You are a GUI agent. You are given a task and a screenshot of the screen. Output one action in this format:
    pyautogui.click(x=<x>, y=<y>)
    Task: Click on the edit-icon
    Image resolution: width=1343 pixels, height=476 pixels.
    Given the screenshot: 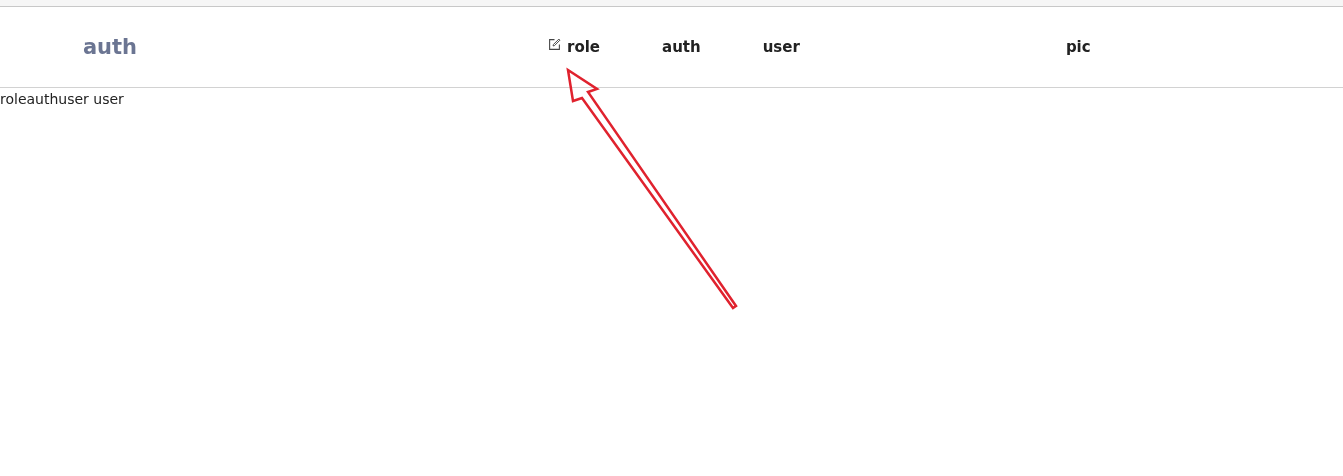 What is the action you would take?
    pyautogui.click(x=554, y=44)
    